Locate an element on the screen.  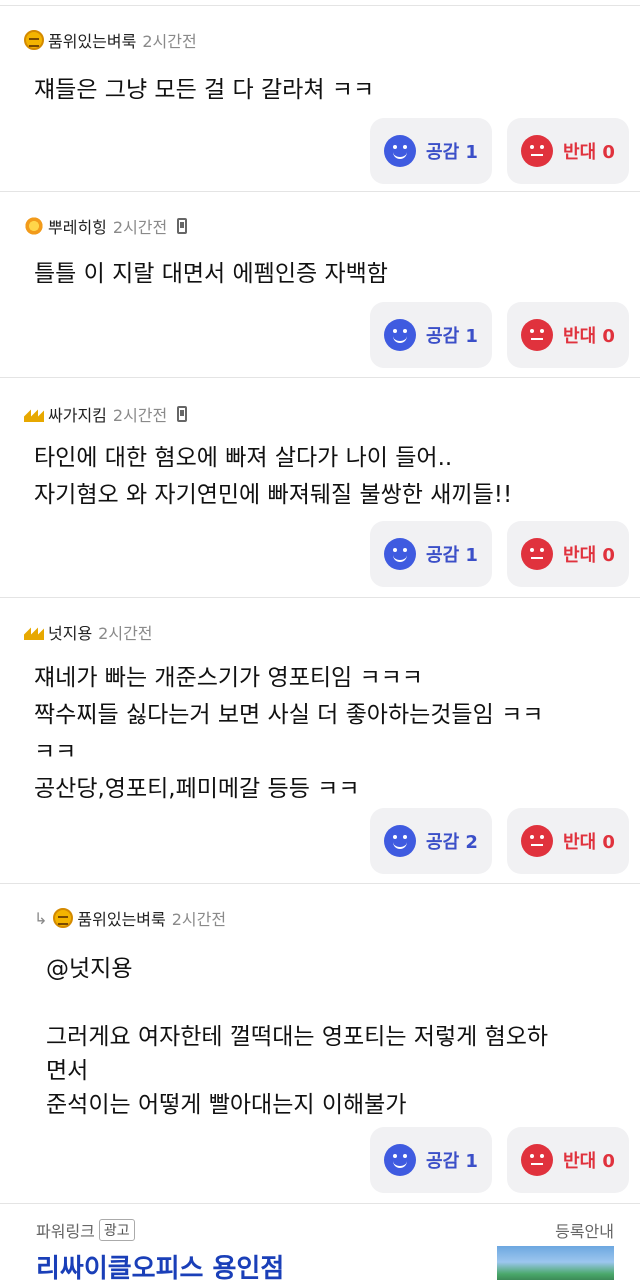
like-button: 공감 2 is located at coordinates (431, 841).